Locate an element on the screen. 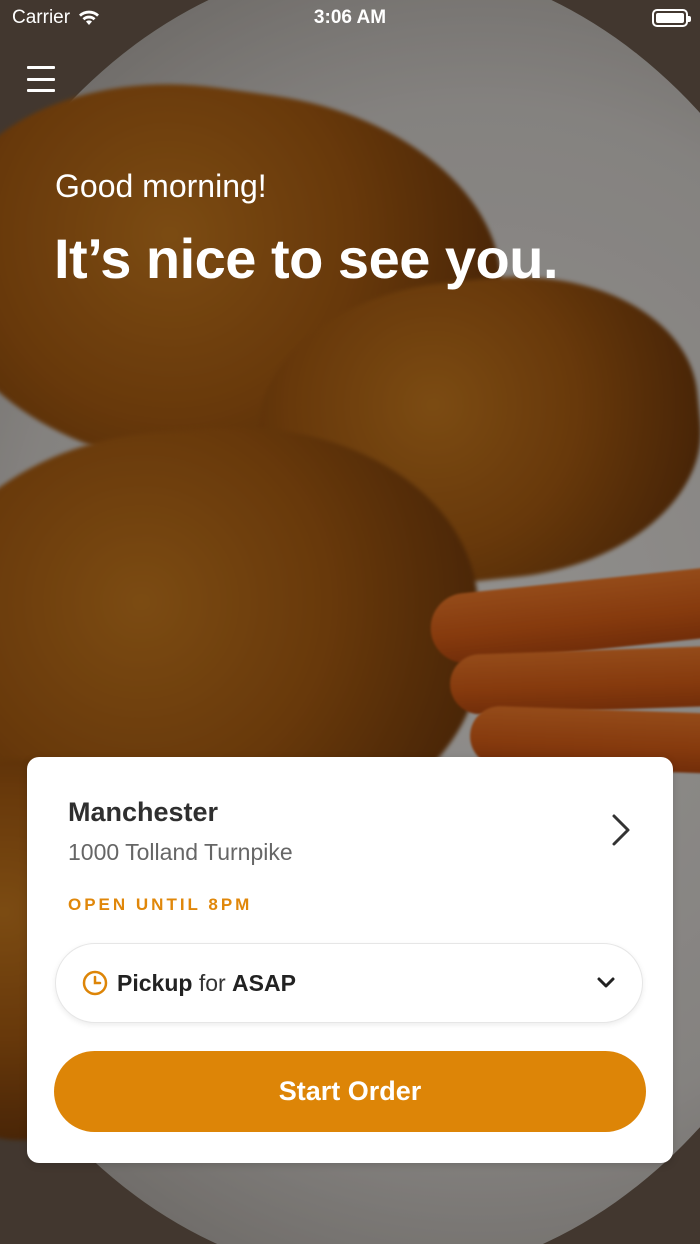 Image resolution: width=700 pixels, height=1244 pixels. carrier-label: Carrier is located at coordinates (41, 17).